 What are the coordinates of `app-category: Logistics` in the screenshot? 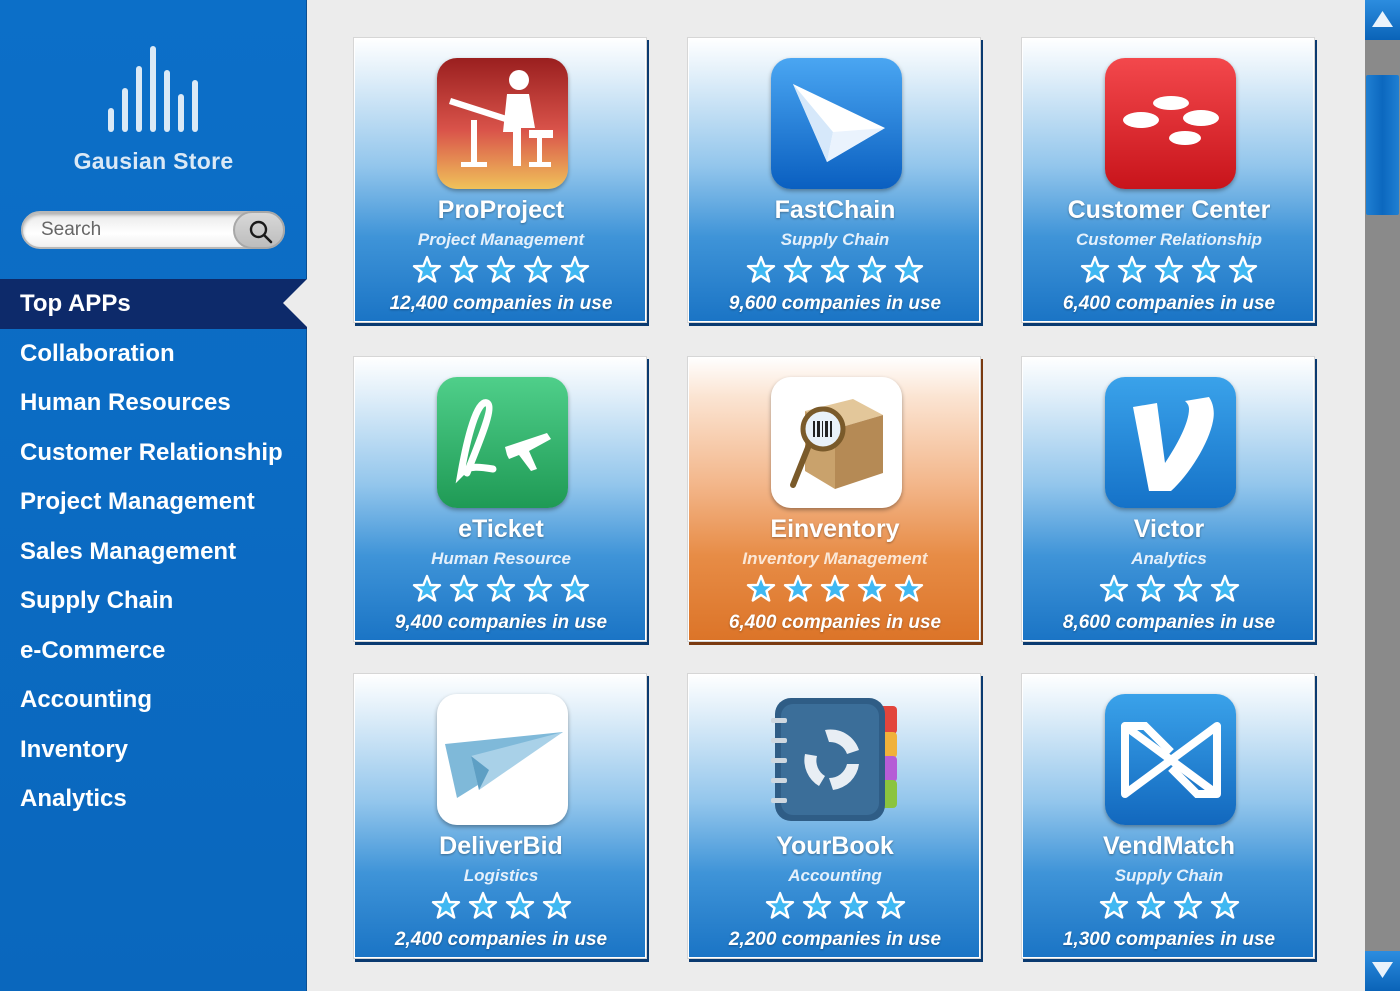 It's located at (501, 875).